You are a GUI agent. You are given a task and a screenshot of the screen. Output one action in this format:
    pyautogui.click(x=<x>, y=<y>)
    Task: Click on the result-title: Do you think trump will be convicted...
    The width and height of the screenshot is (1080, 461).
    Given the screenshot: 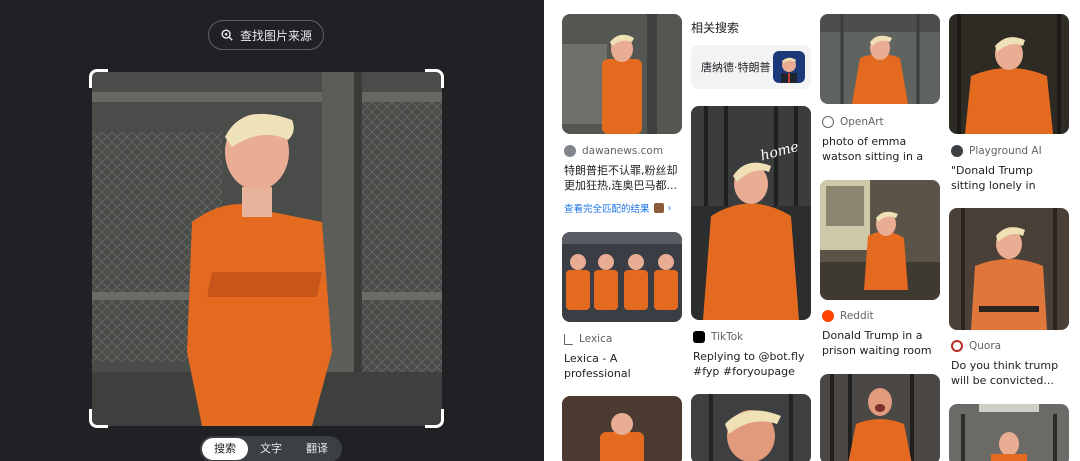 What is the action you would take?
    pyautogui.click(x=1010, y=373)
    